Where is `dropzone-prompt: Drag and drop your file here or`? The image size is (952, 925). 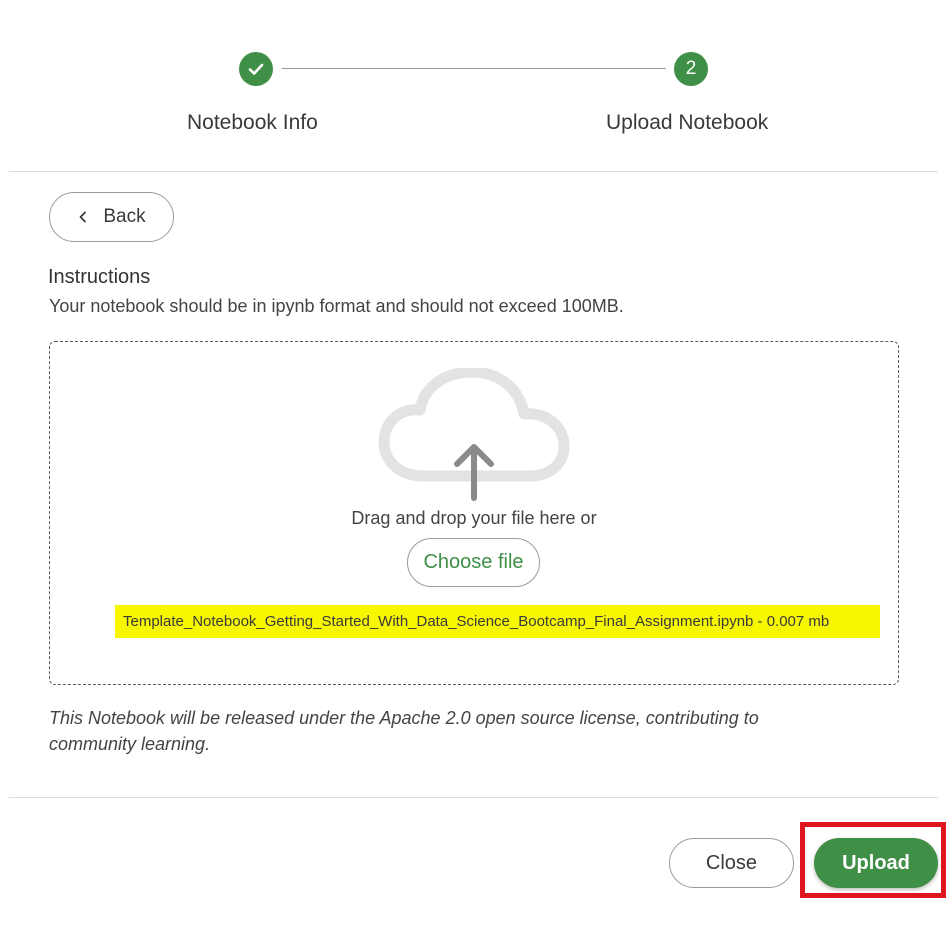 dropzone-prompt: Drag and drop your file here or is located at coordinates (474, 518).